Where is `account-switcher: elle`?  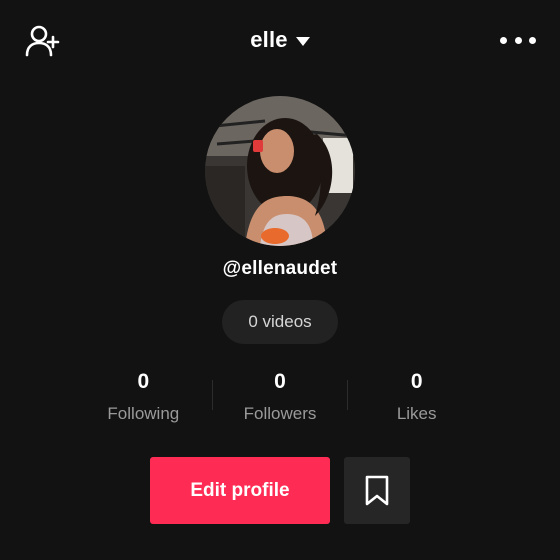 account-switcher: elle is located at coordinates (280, 40).